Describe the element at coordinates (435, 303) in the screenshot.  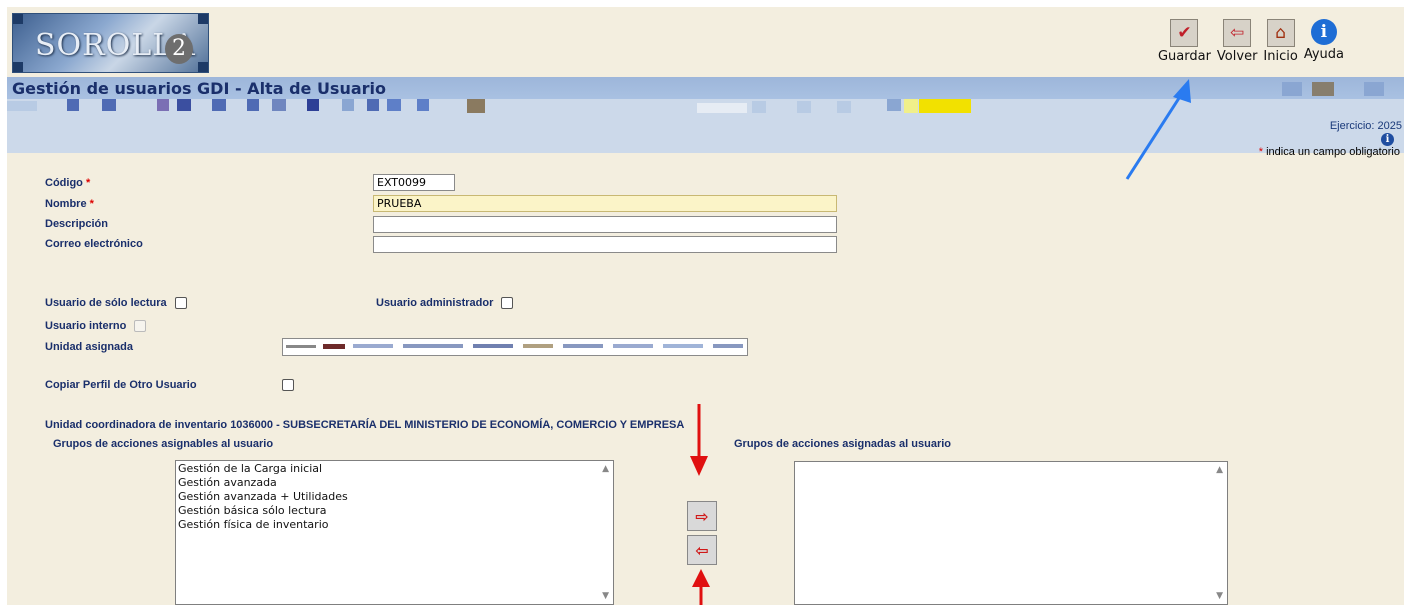
I see `administrador-label: Usuario administrador` at that location.